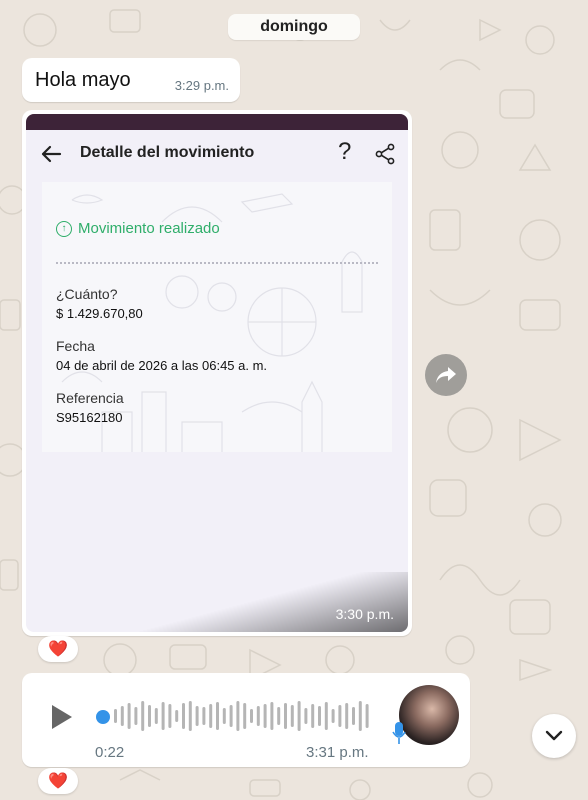  I want to click on message-bubble: Hola mayo 3:29 p.m., so click(131, 80).